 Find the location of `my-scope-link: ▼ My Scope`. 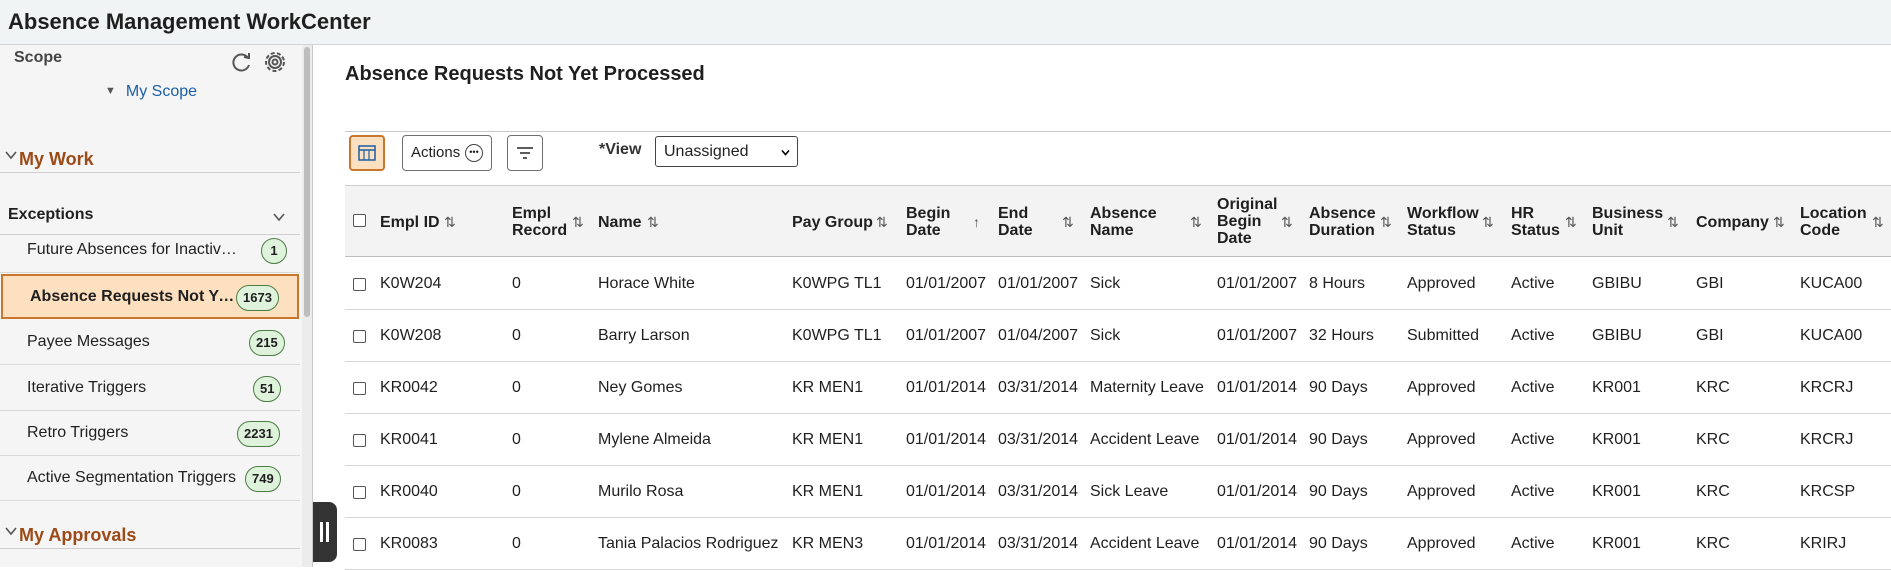

my-scope-link: ▼ My Scope is located at coordinates (151, 92).